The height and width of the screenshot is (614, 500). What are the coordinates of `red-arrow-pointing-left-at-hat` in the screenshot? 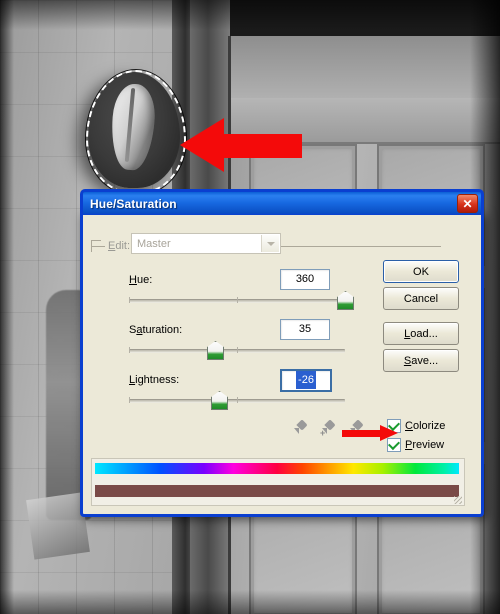 It's located at (241, 145).